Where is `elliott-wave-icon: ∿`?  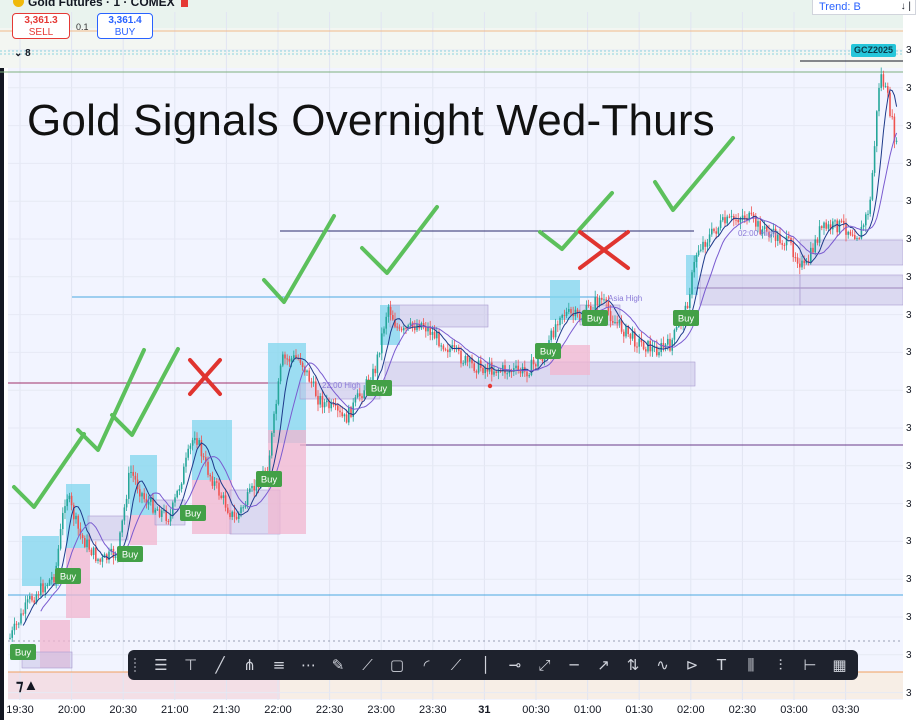 elliott-wave-icon: ∿ is located at coordinates (663, 665).